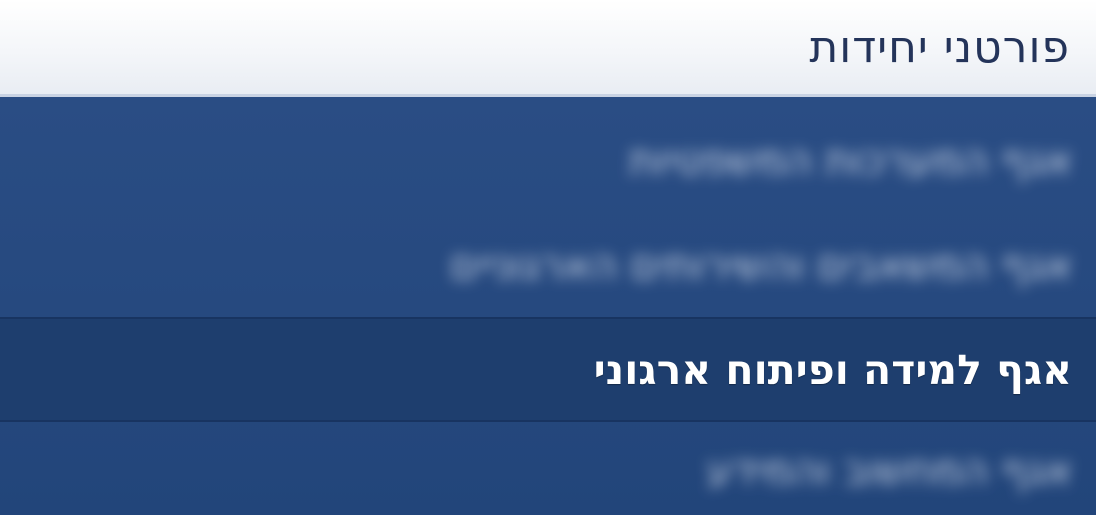  I want to click on menu-item-label: אגף המערכות המשפטיות, so click(850, 159).